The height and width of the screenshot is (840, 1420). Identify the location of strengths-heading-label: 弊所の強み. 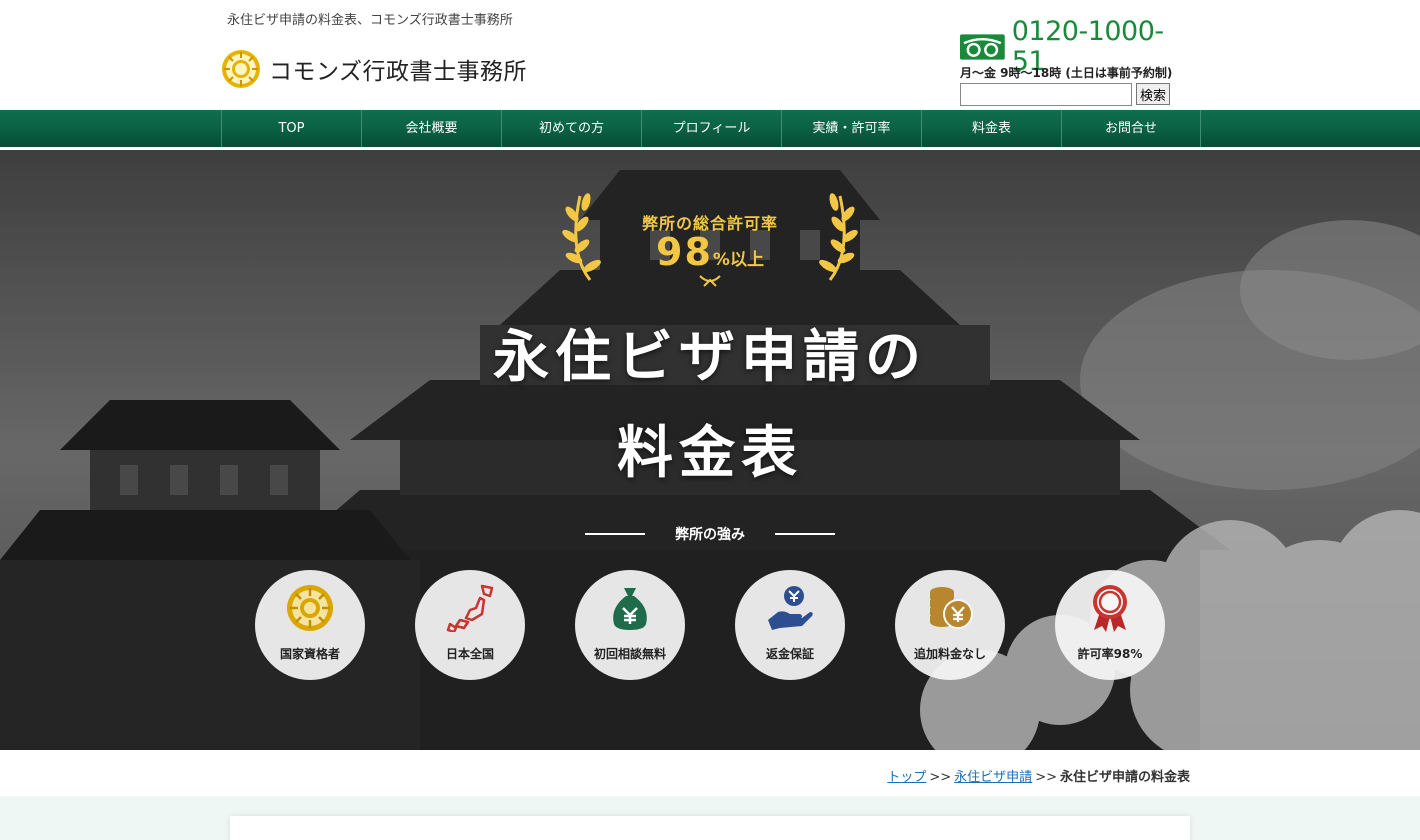
(710, 535).